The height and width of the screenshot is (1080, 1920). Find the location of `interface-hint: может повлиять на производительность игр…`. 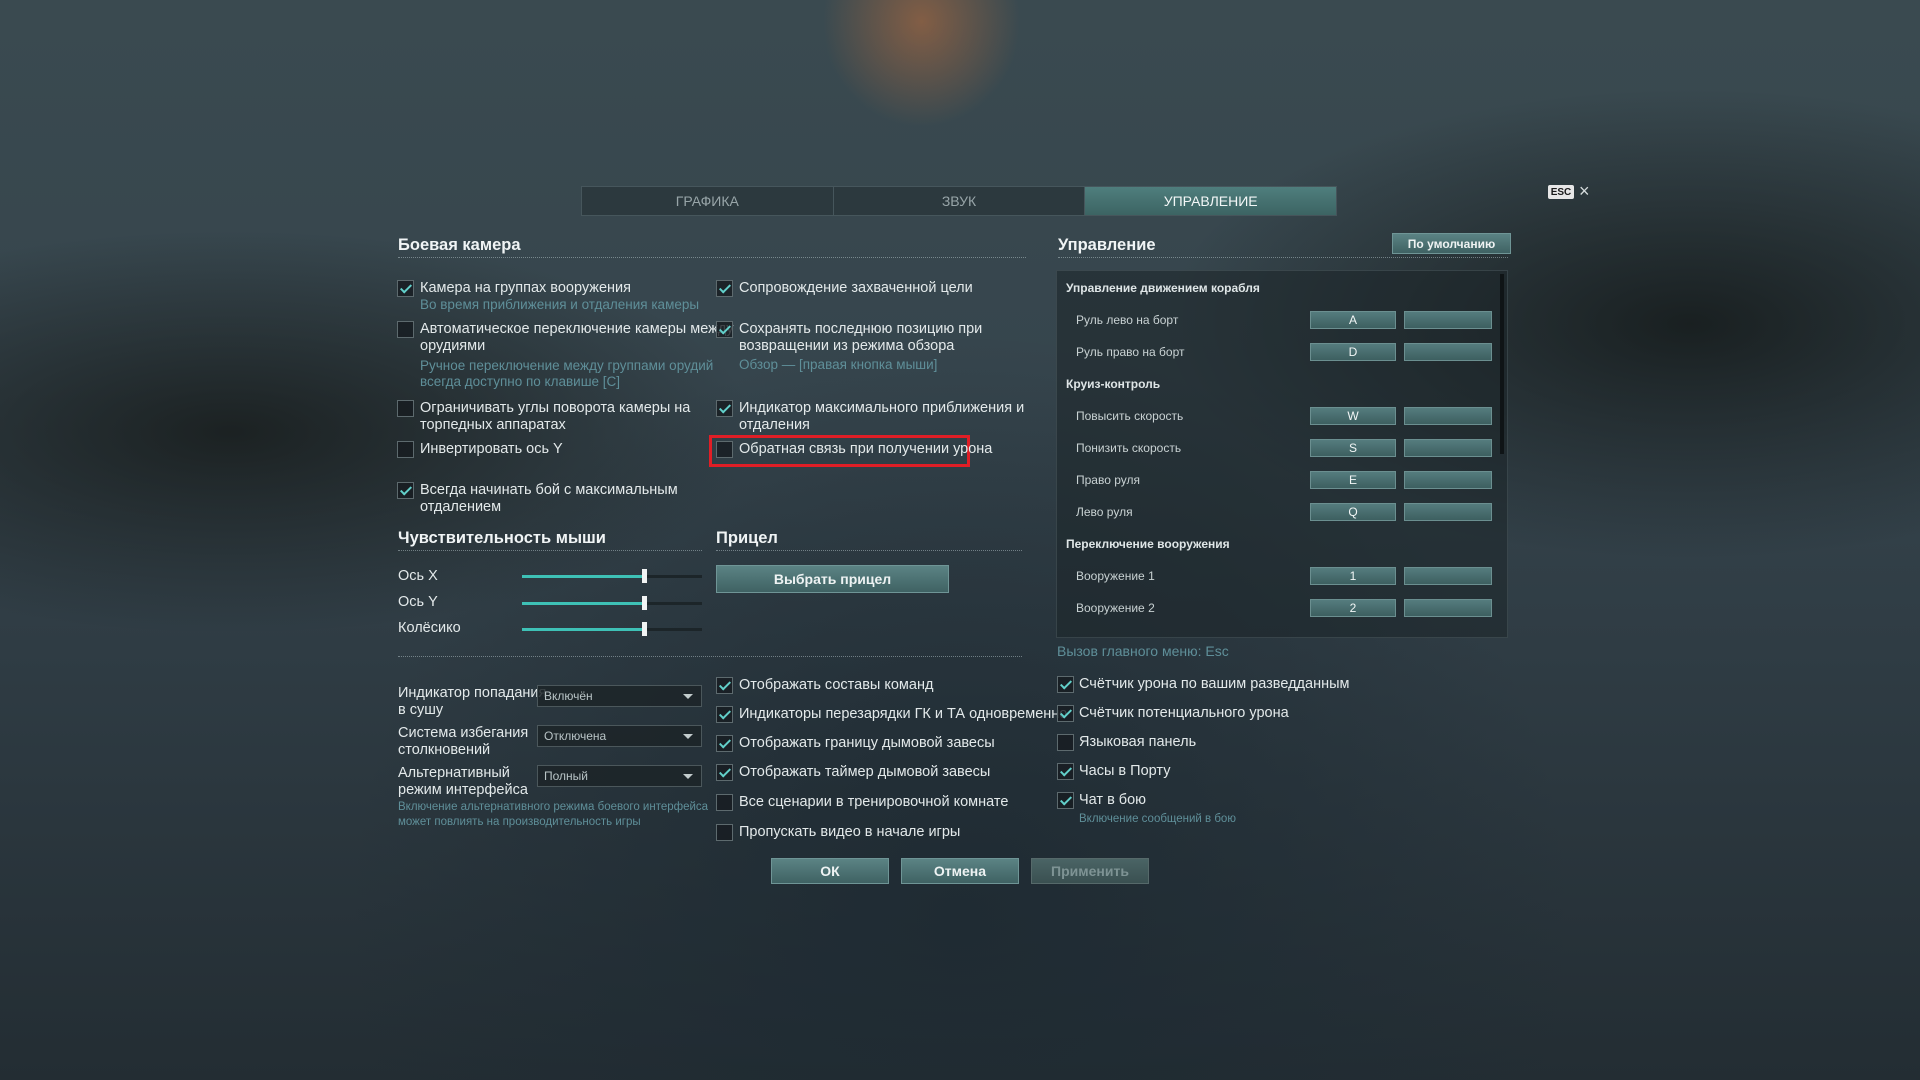

interface-hint: может повлиять на производительность игр… is located at coordinates (519, 822).